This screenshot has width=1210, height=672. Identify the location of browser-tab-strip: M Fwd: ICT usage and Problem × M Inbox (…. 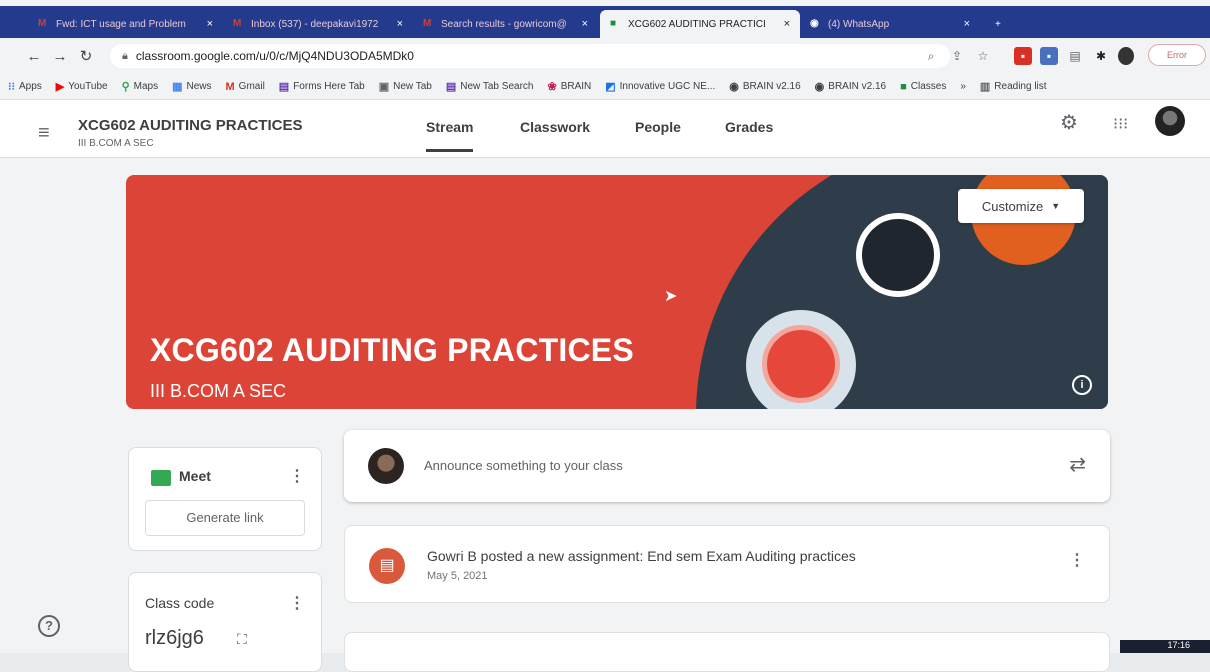
(605, 22).